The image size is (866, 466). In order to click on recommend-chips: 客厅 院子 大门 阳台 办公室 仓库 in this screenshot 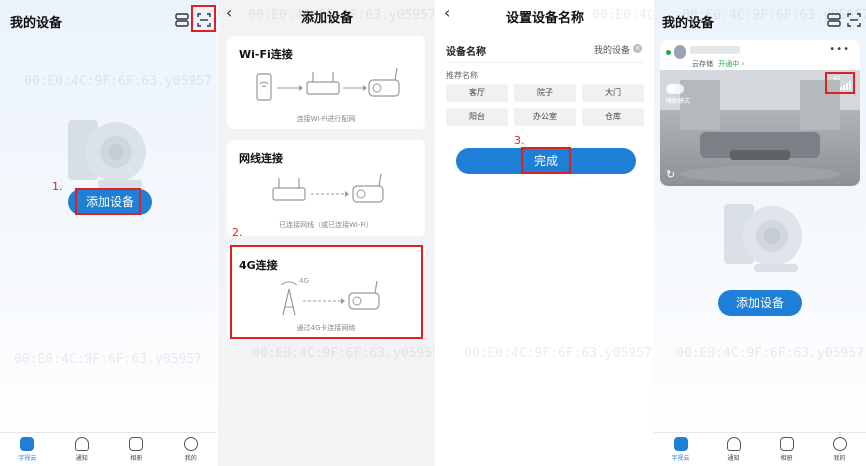, I will do `click(545, 105)`.